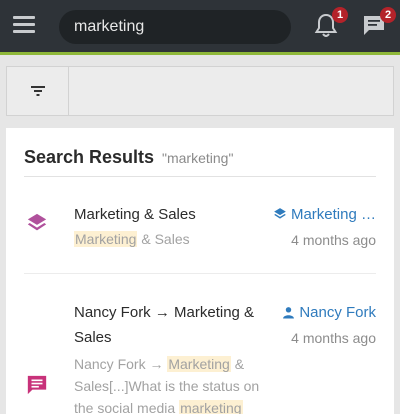 The height and width of the screenshot is (414, 400). I want to click on filter-button, so click(38, 91).